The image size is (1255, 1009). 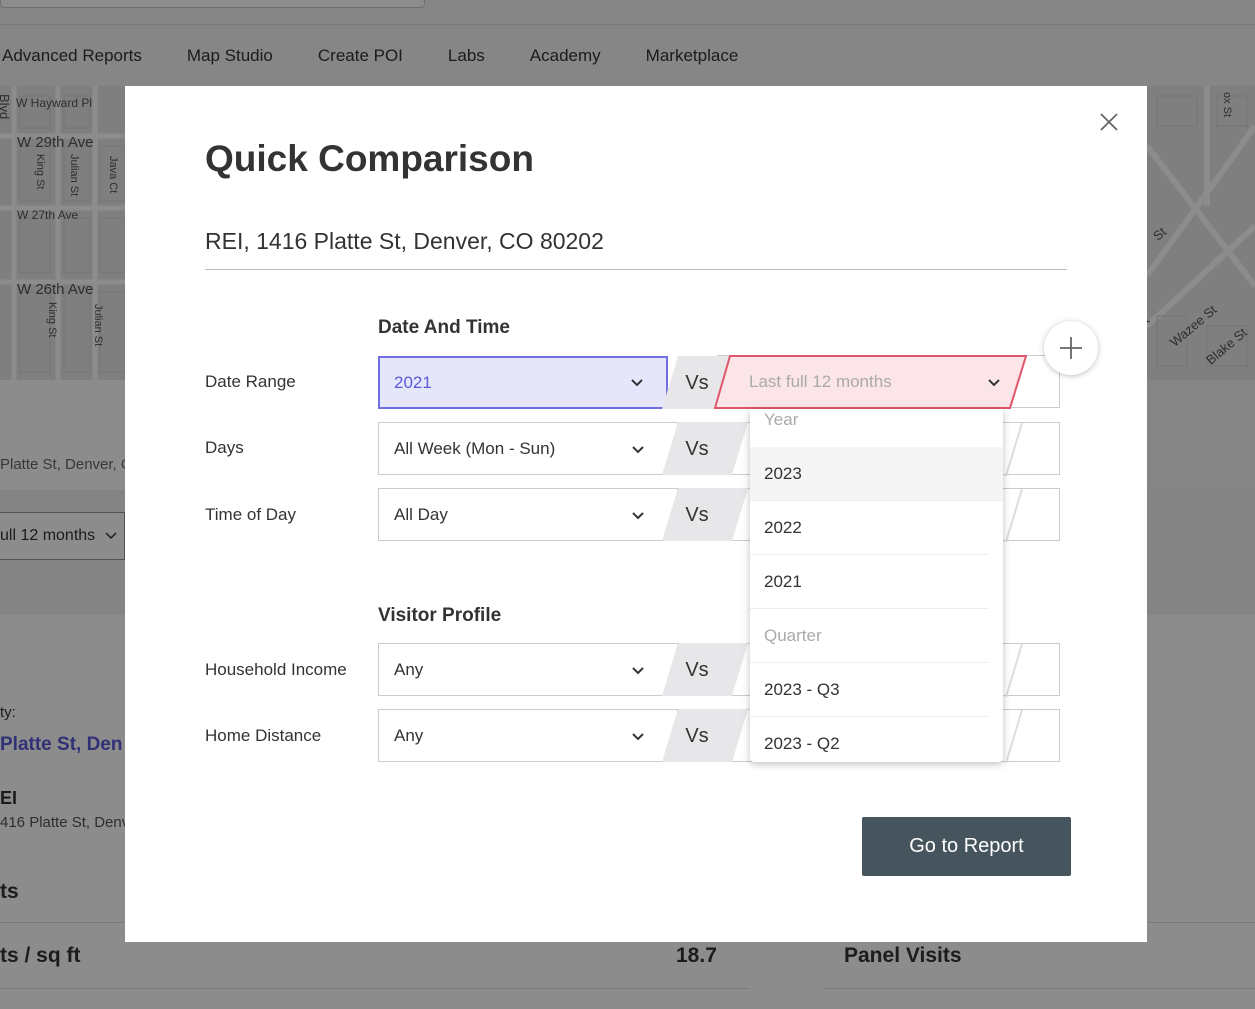 What do you see at coordinates (413, 382) in the screenshot?
I see `date-range-select-value: 2021` at bounding box center [413, 382].